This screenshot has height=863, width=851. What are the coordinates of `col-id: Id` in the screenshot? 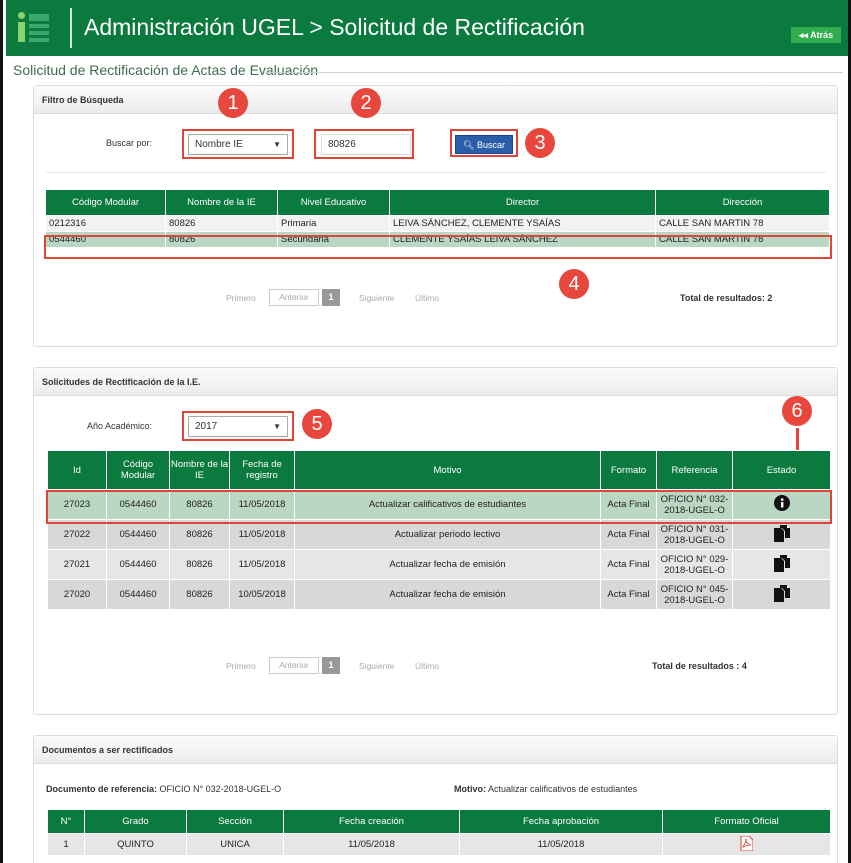 It's located at (77, 470).